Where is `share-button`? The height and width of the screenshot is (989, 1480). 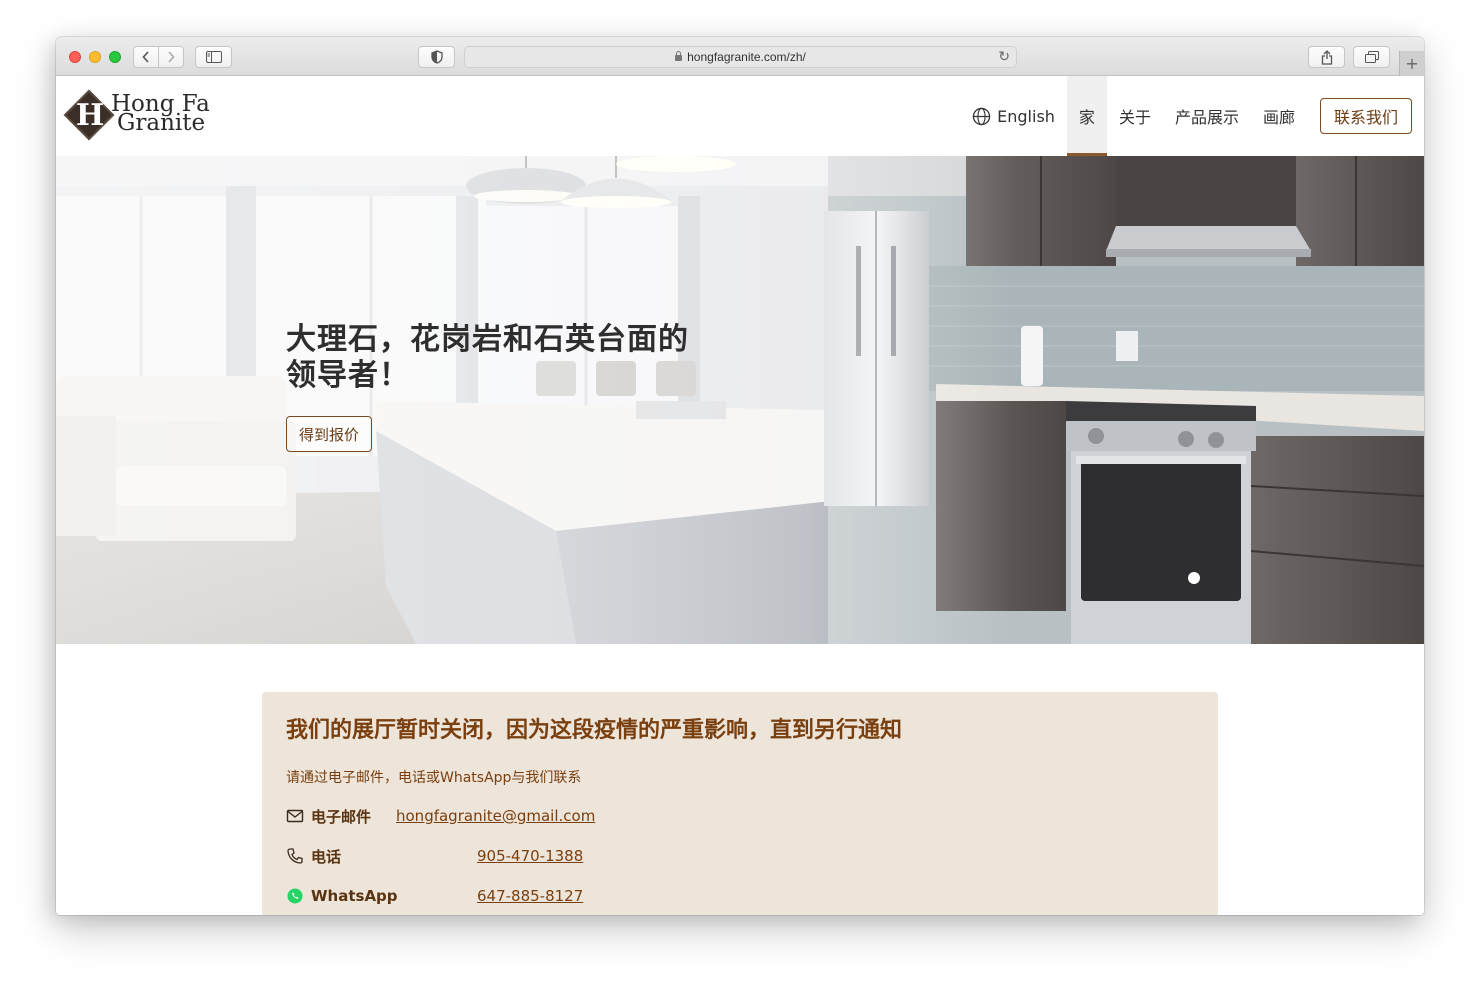
share-button is located at coordinates (1326, 57).